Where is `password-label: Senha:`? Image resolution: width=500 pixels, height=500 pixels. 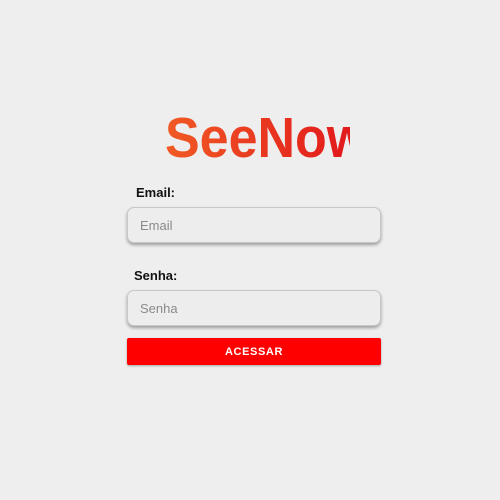 password-label: Senha: is located at coordinates (156, 275).